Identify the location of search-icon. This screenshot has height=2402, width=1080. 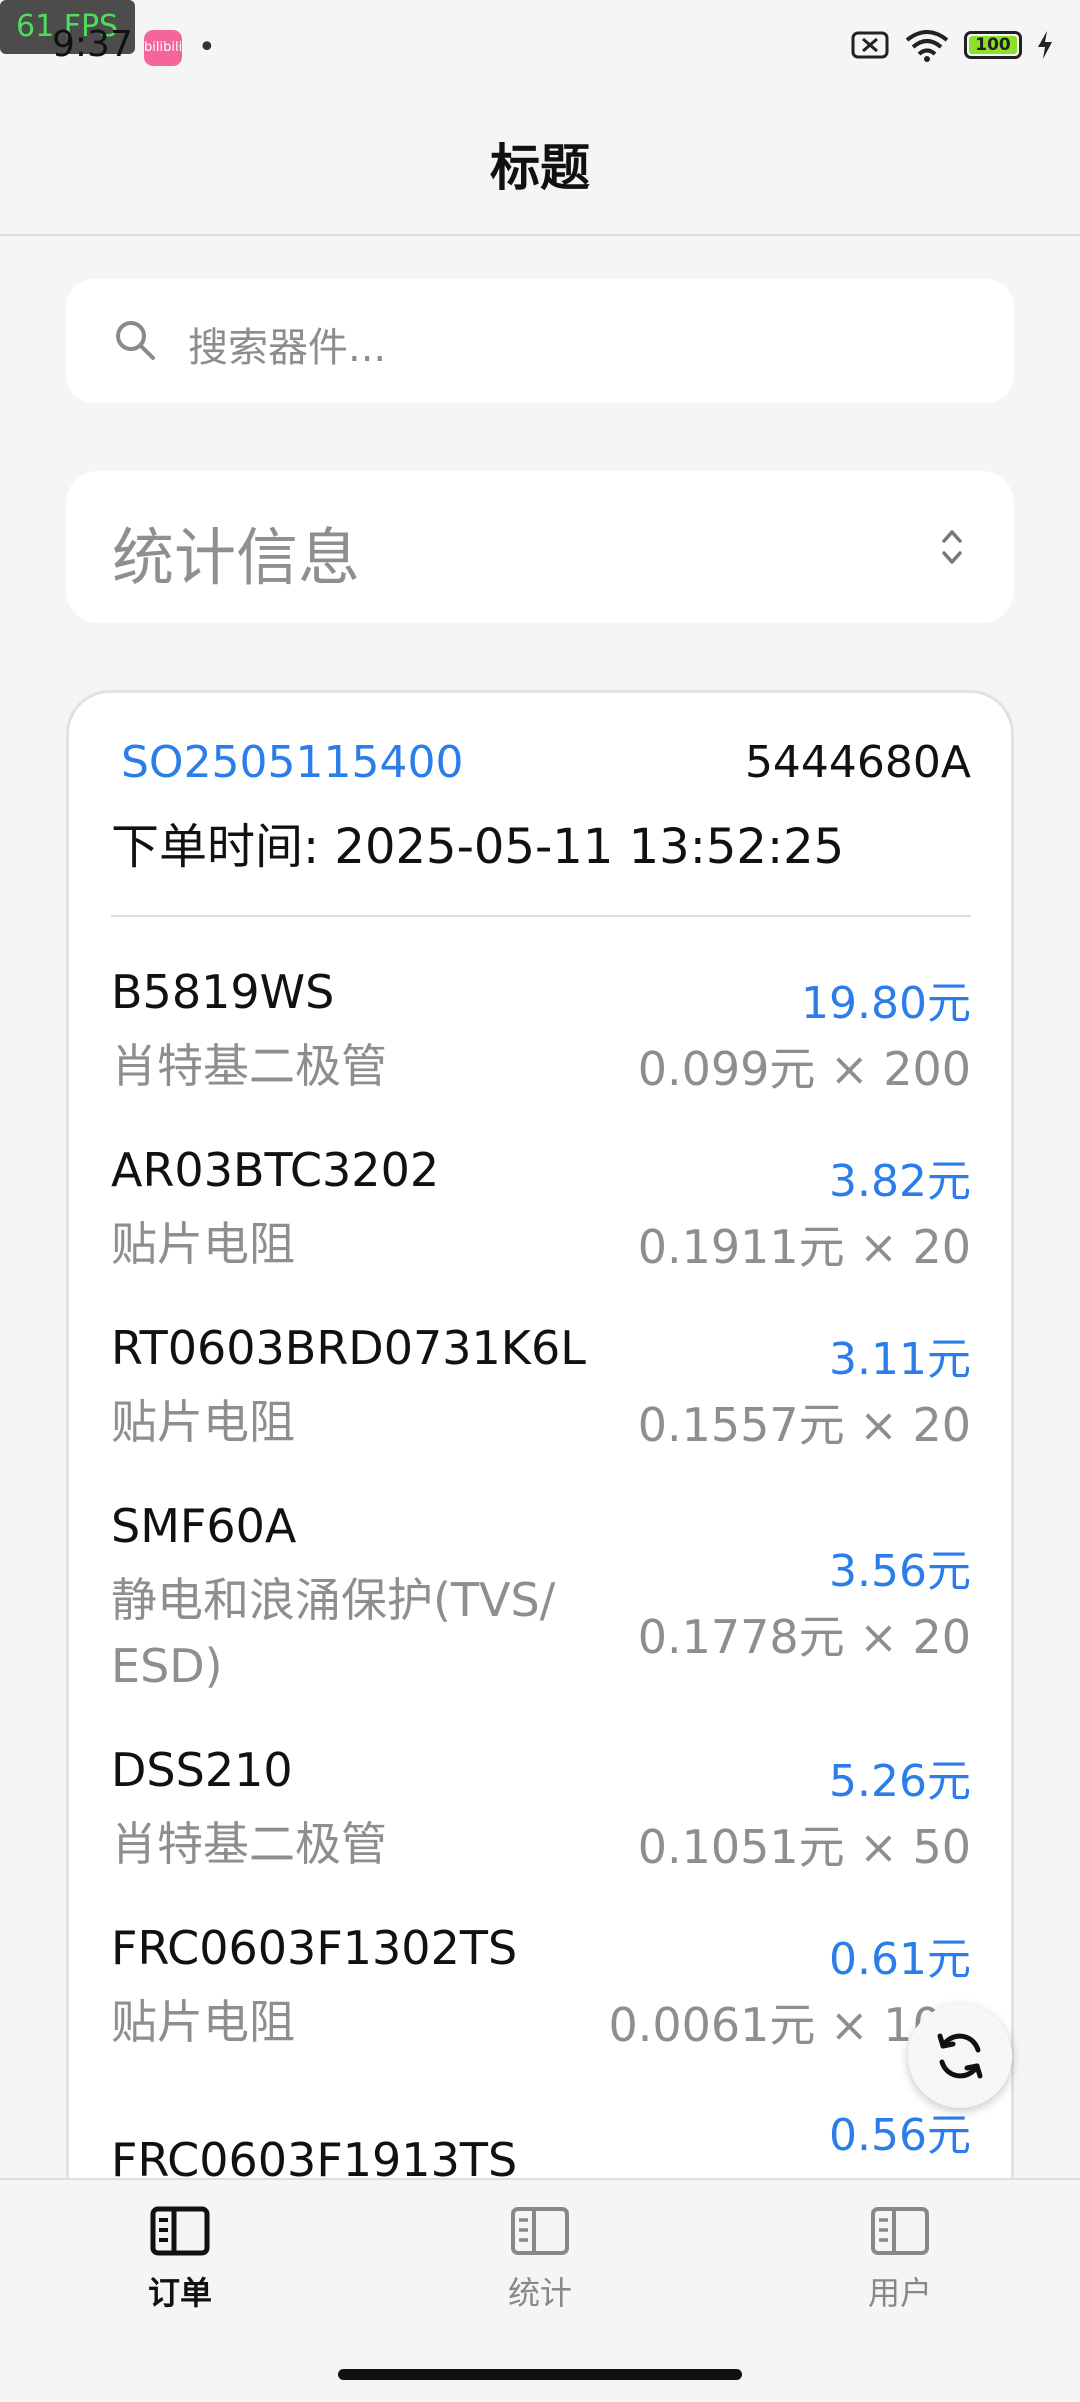
(135, 340).